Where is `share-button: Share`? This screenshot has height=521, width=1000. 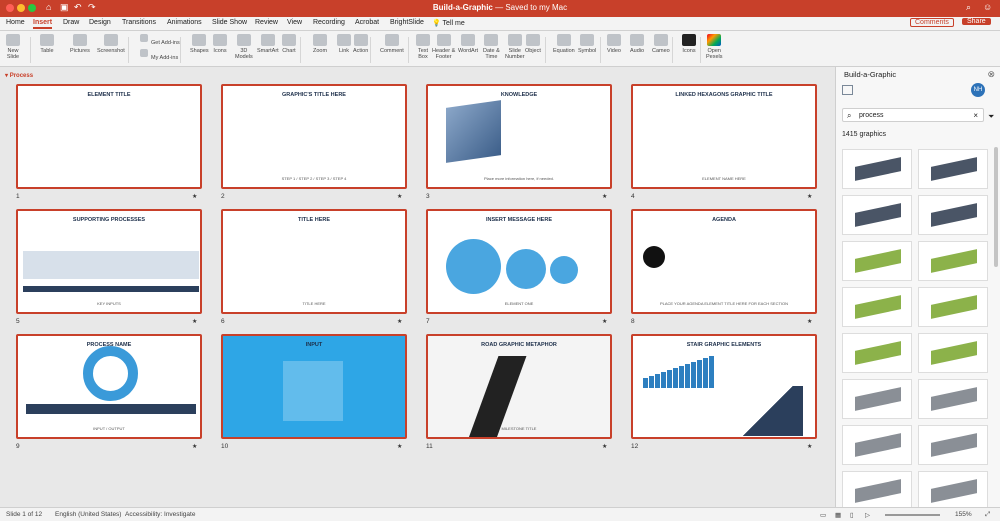
share-button: Share is located at coordinates (976, 21).